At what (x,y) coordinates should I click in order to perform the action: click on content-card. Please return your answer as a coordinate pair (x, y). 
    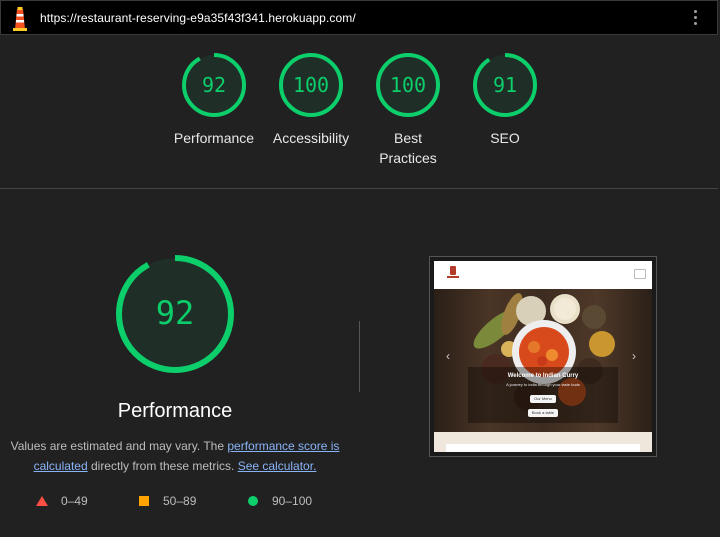
    Looking at the image, I should click on (543, 448).